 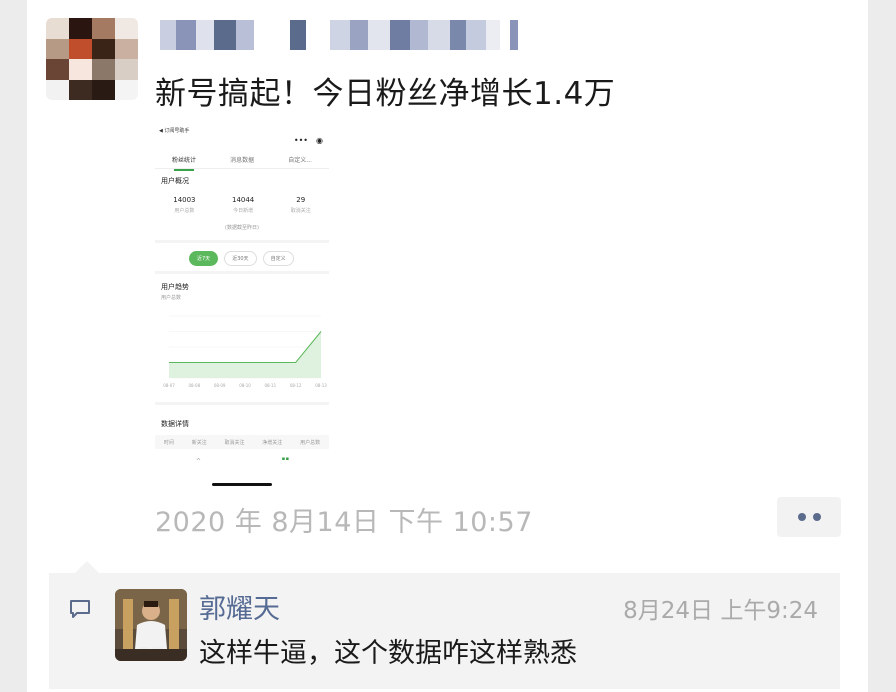 I want to click on more-button, so click(x=809, y=517).